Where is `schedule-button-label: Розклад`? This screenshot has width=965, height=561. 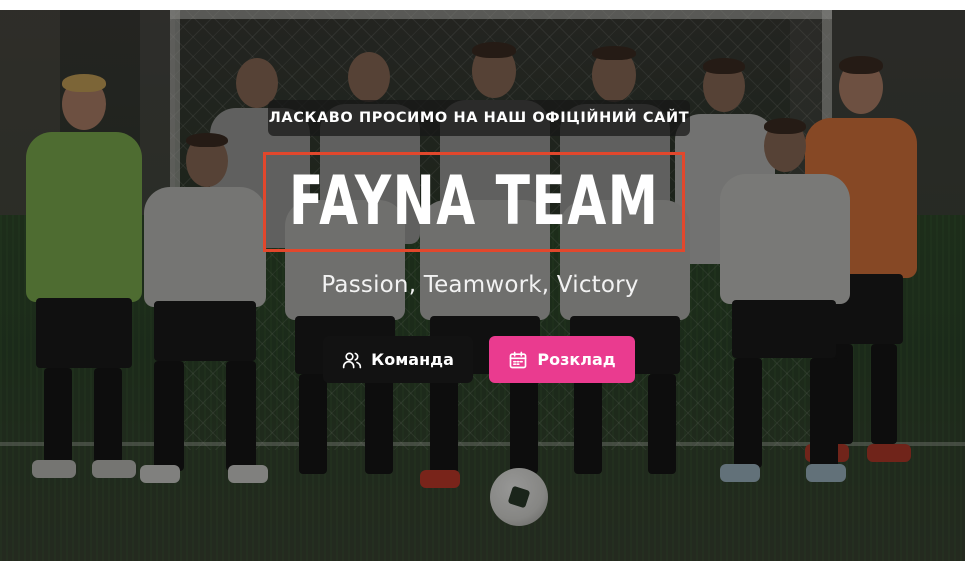
schedule-button-label: Розклад is located at coordinates (576, 359).